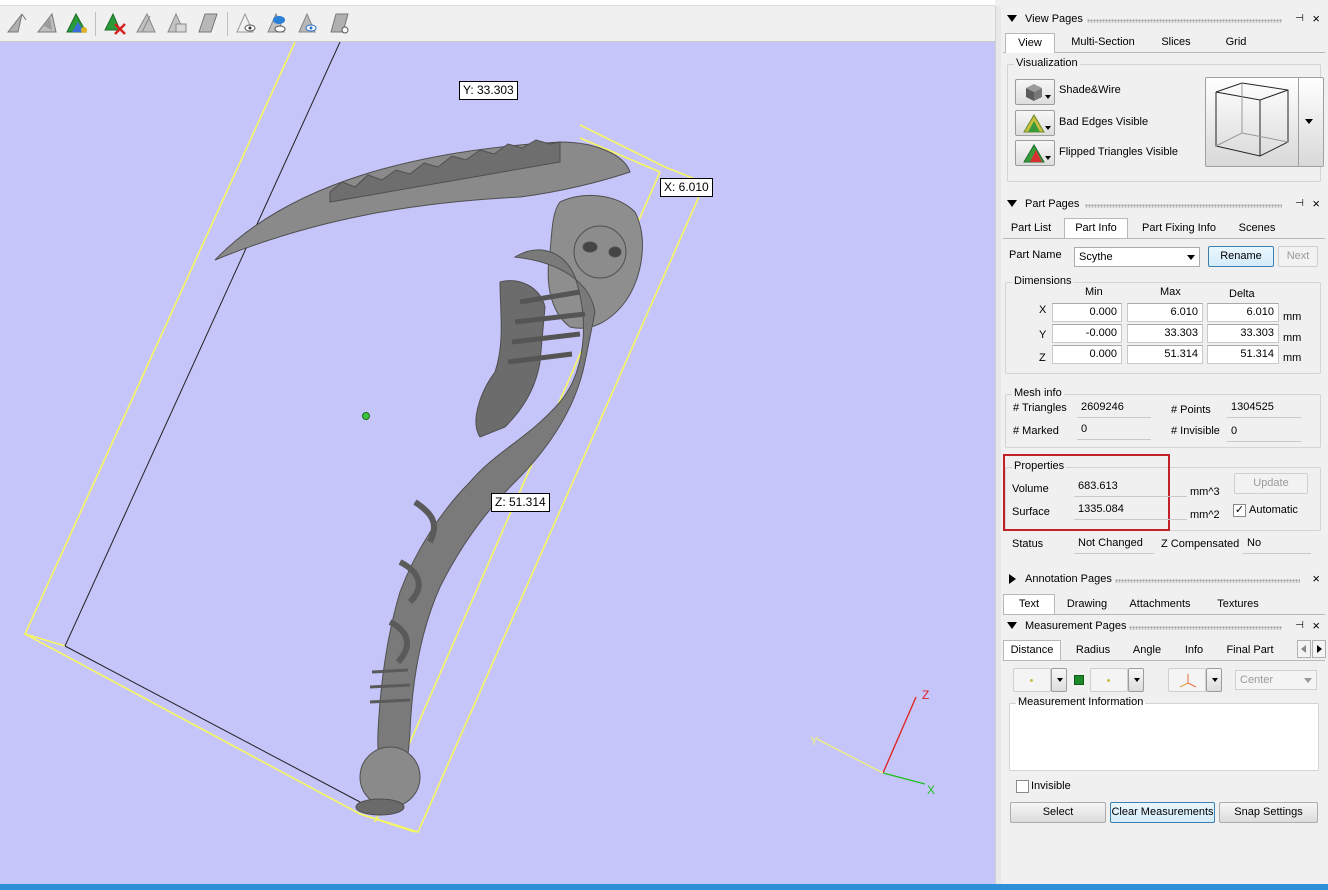  I want to click on dimension-unit-z: mm, so click(1292, 358).